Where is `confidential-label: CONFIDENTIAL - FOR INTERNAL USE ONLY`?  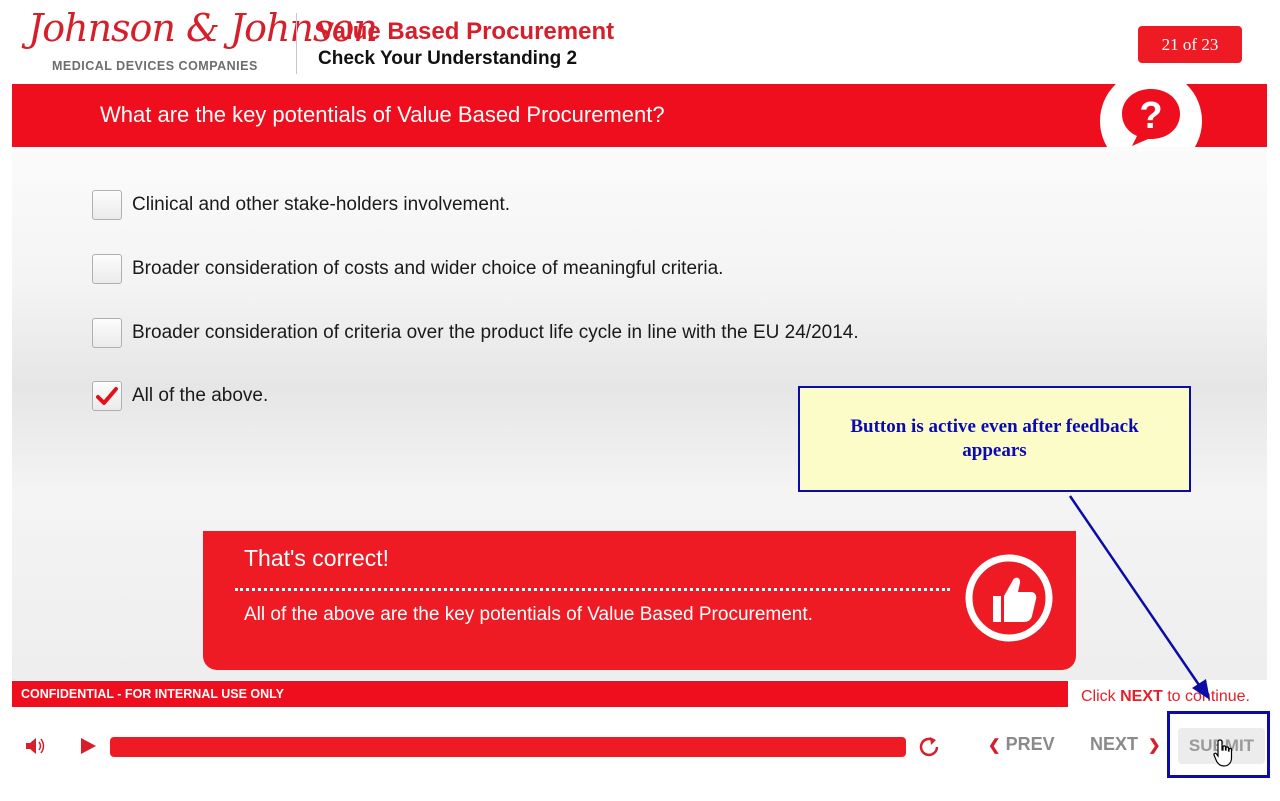 confidential-label: CONFIDENTIAL - FOR INTERNAL USE ONLY is located at coordinates (152, 694).